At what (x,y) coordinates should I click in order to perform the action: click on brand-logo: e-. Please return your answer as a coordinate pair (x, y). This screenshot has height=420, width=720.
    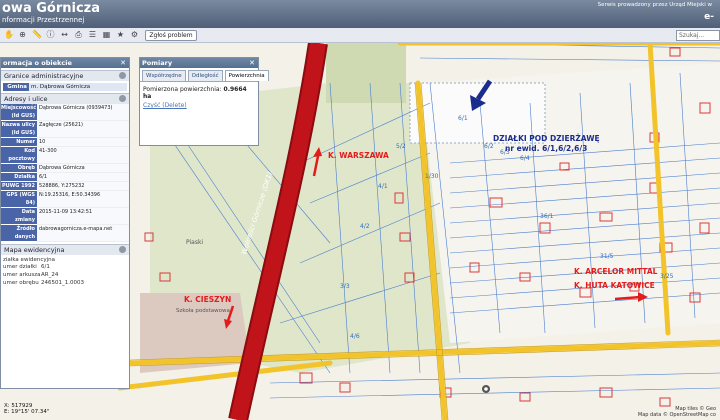
    Looking at the image, I should click on (709, 17).